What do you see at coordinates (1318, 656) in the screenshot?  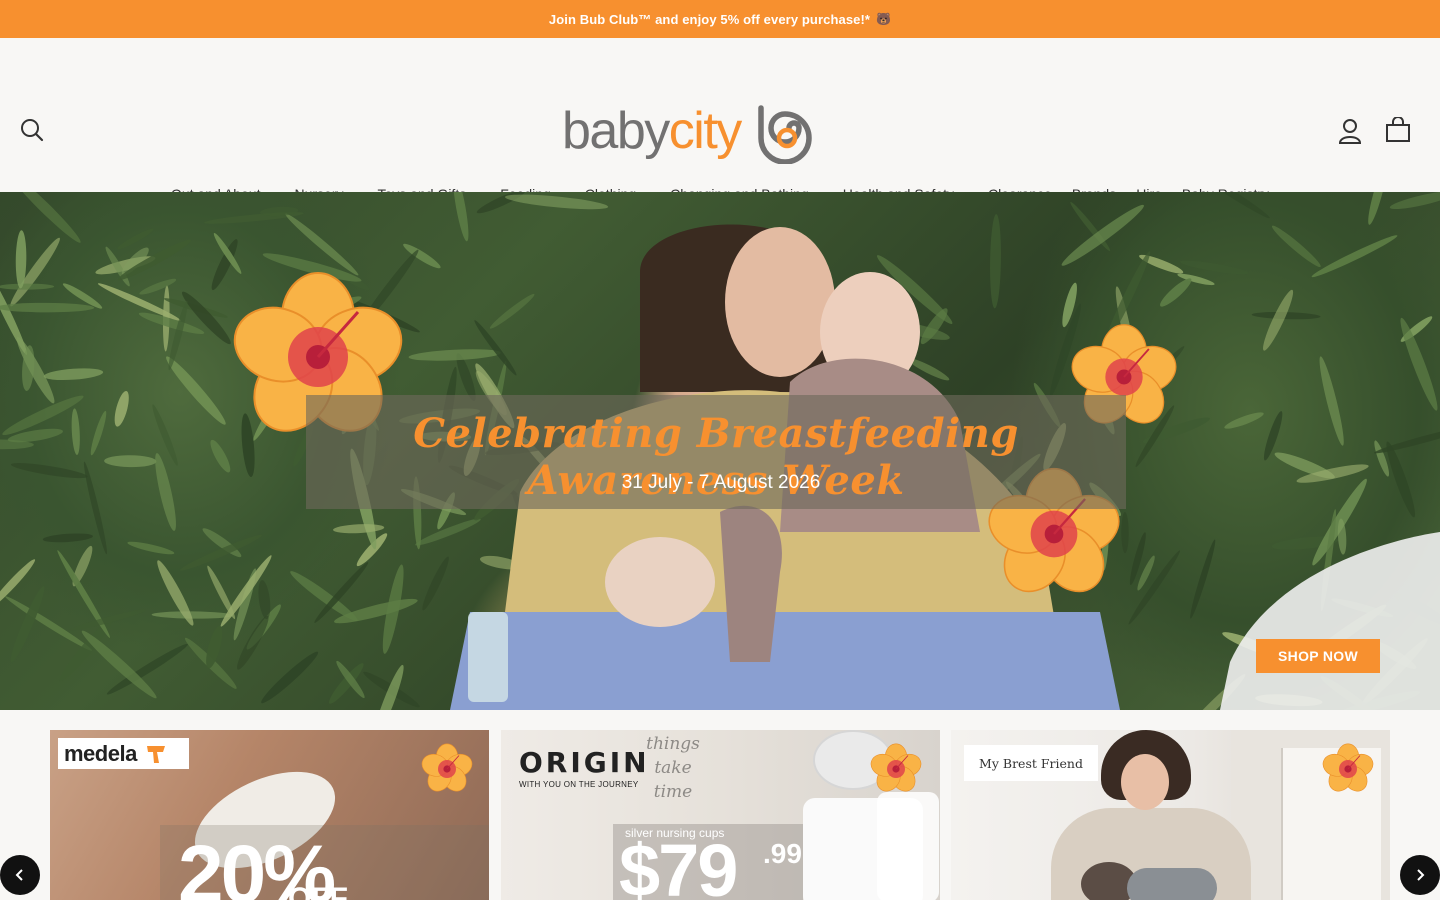 I see `shop-now-button: SHOP NOW` at bounding box center [1318, 656].